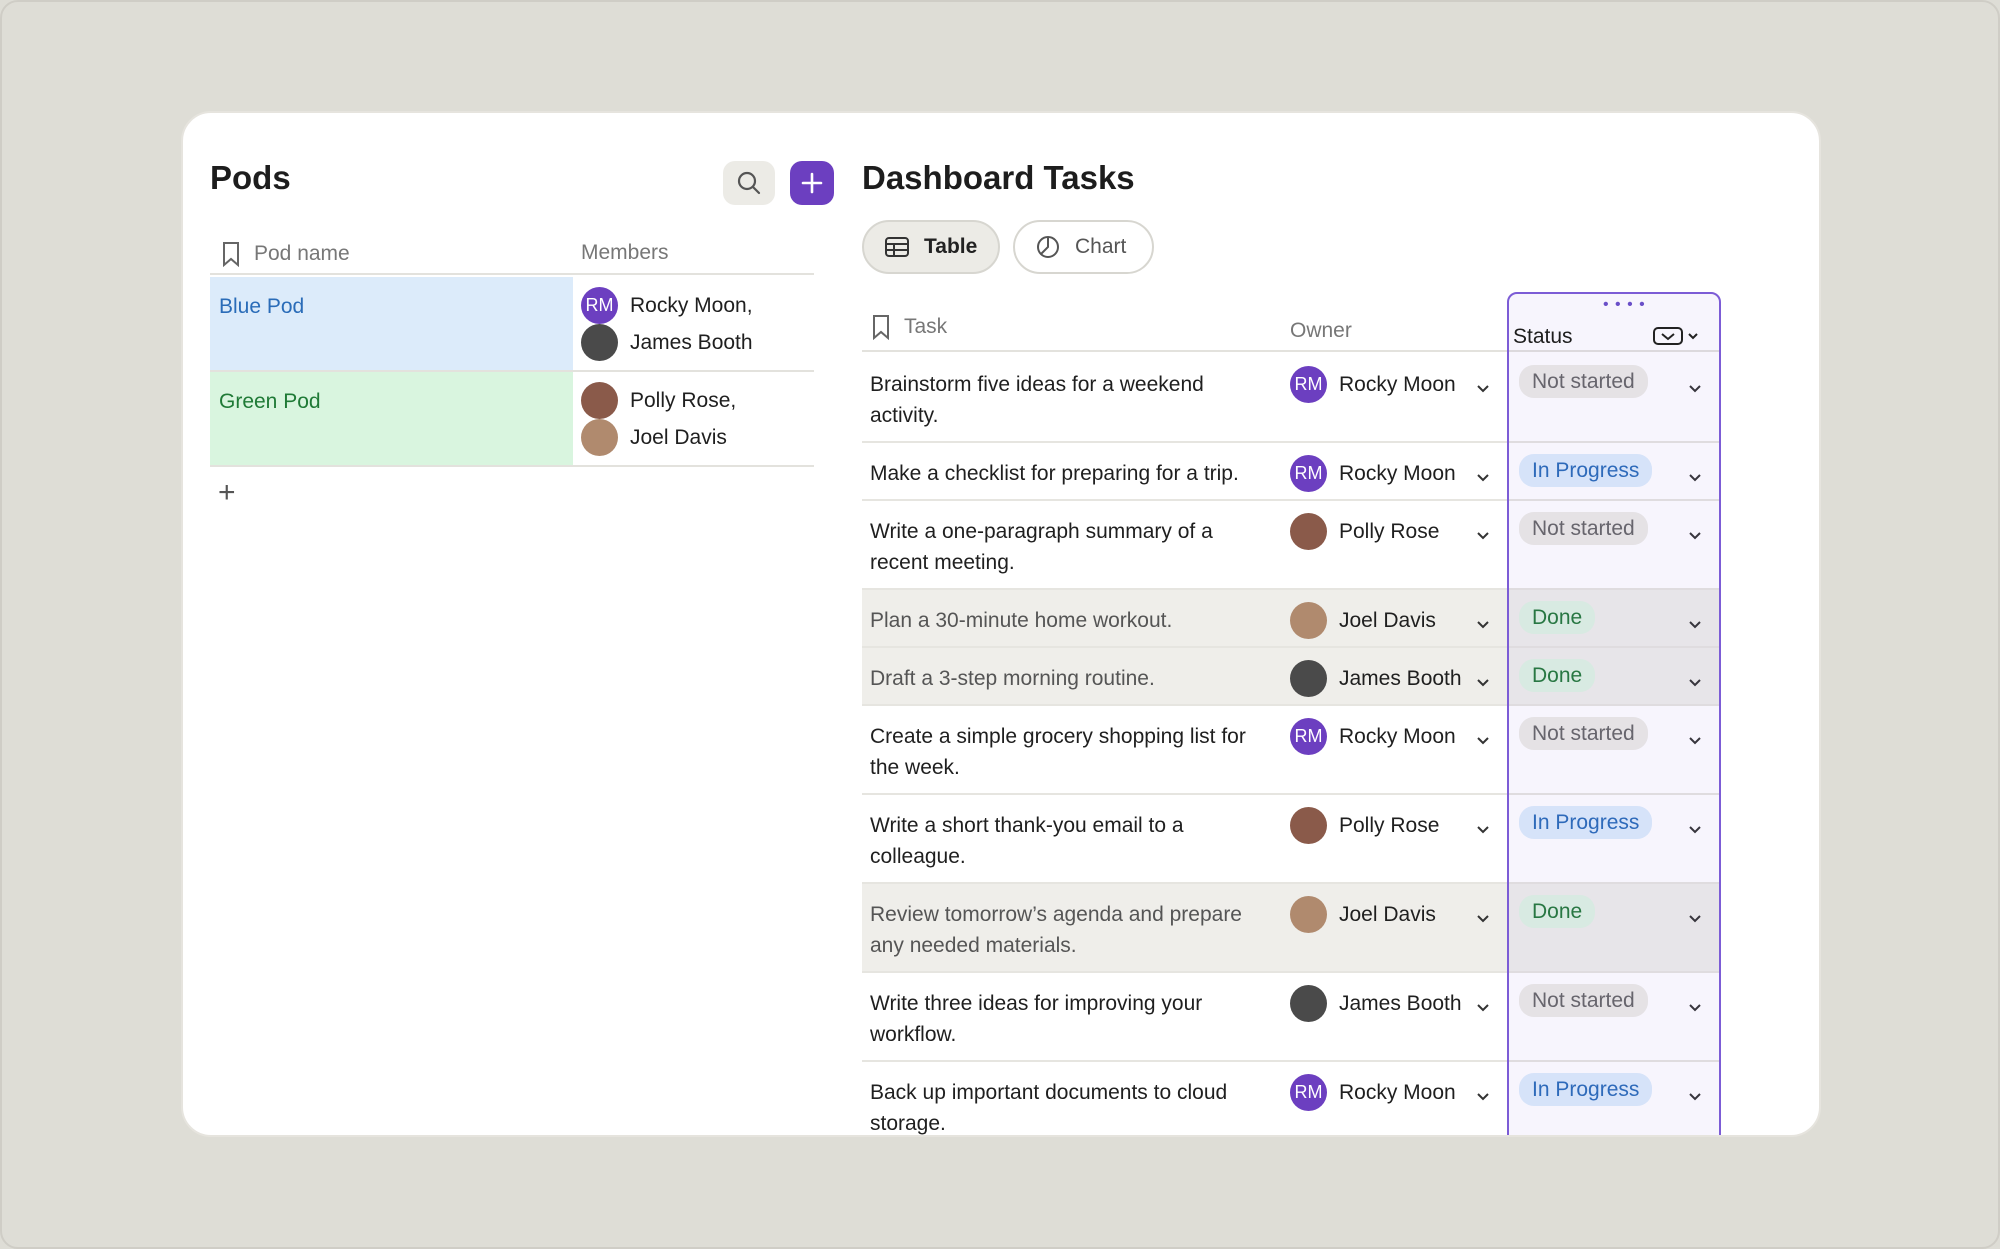  I want to click on member-name: Rocky Moon,, so click(691, 305).